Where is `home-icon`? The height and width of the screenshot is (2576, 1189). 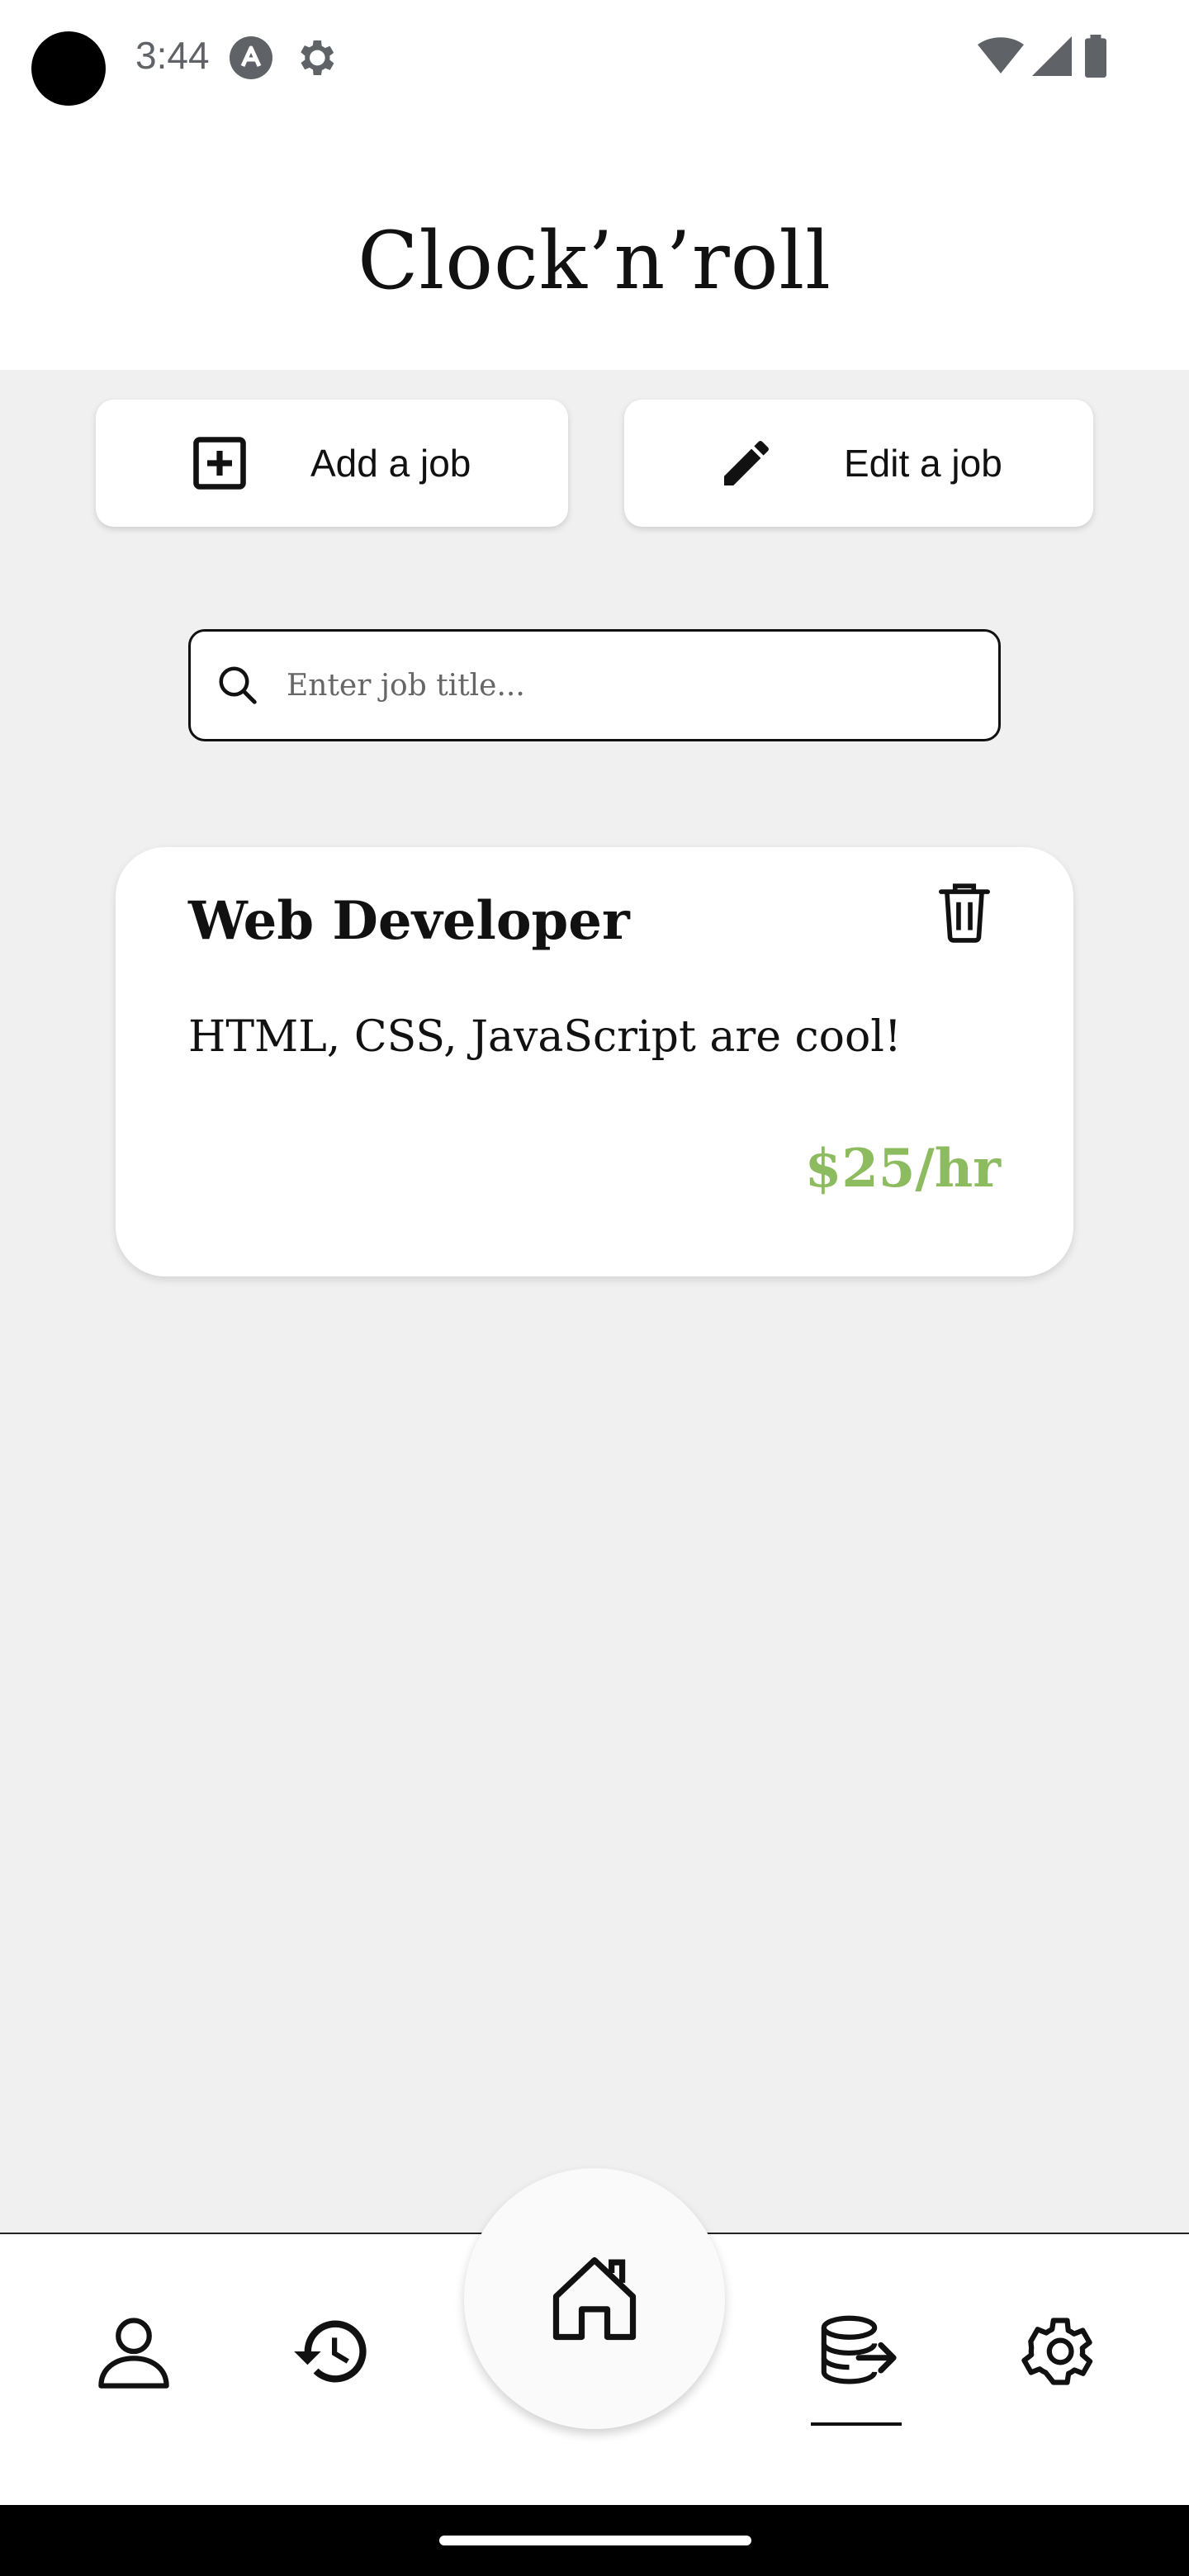
home-icon is located at coordinates (594, 2298).